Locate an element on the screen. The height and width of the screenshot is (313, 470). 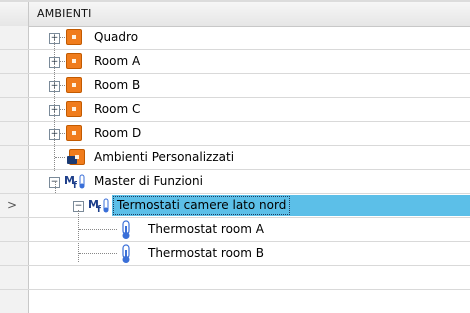
node-label: Master di Funzioni is located at coordinates (148, 181).